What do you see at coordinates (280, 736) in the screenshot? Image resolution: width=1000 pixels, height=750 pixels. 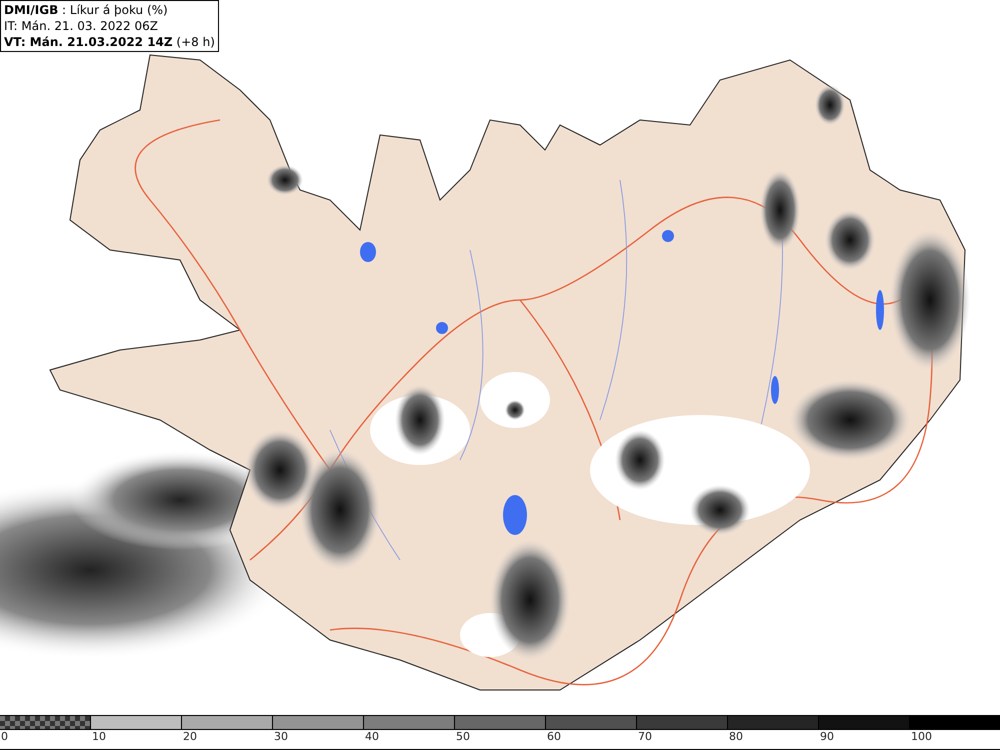 I see `legend-label: 30` at bounding box center [280, 736].